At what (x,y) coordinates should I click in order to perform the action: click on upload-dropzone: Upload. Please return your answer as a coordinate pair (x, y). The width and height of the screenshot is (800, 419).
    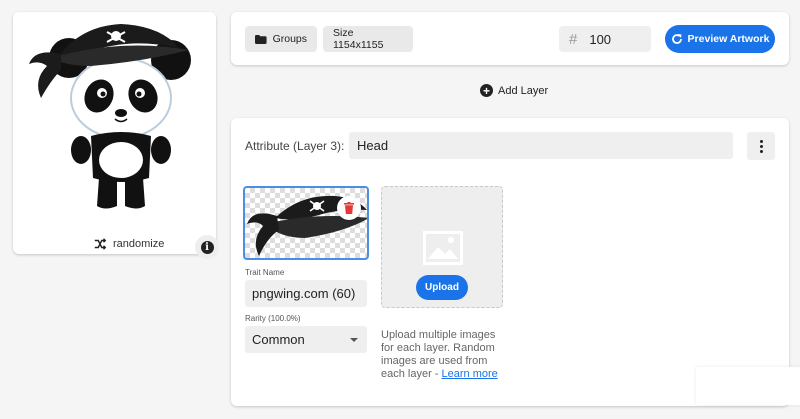
    Looking at the image, I should click on (442, 247).